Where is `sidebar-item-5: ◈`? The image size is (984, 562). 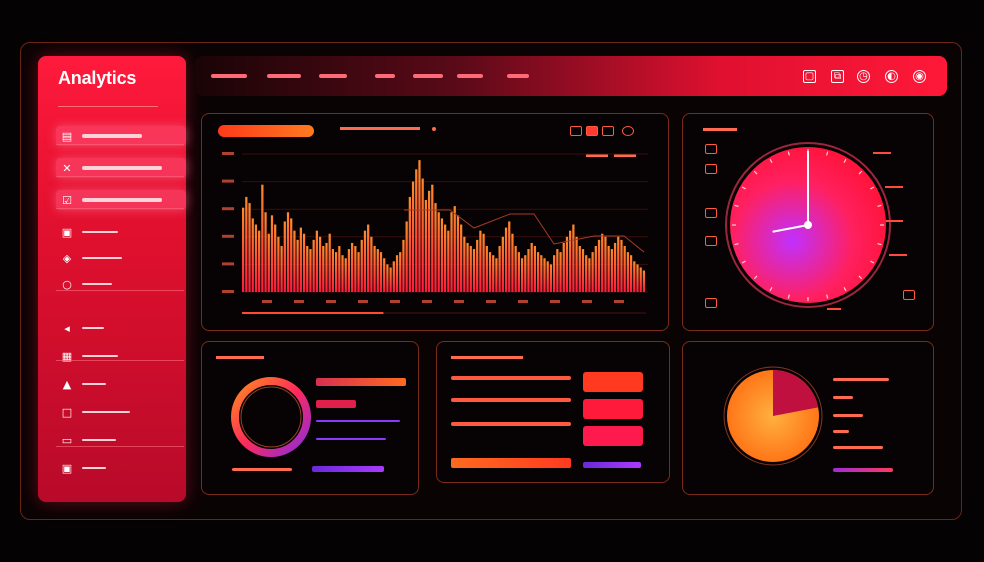
sidebar-item-5: ◈ is located at coordinates (121, 258).